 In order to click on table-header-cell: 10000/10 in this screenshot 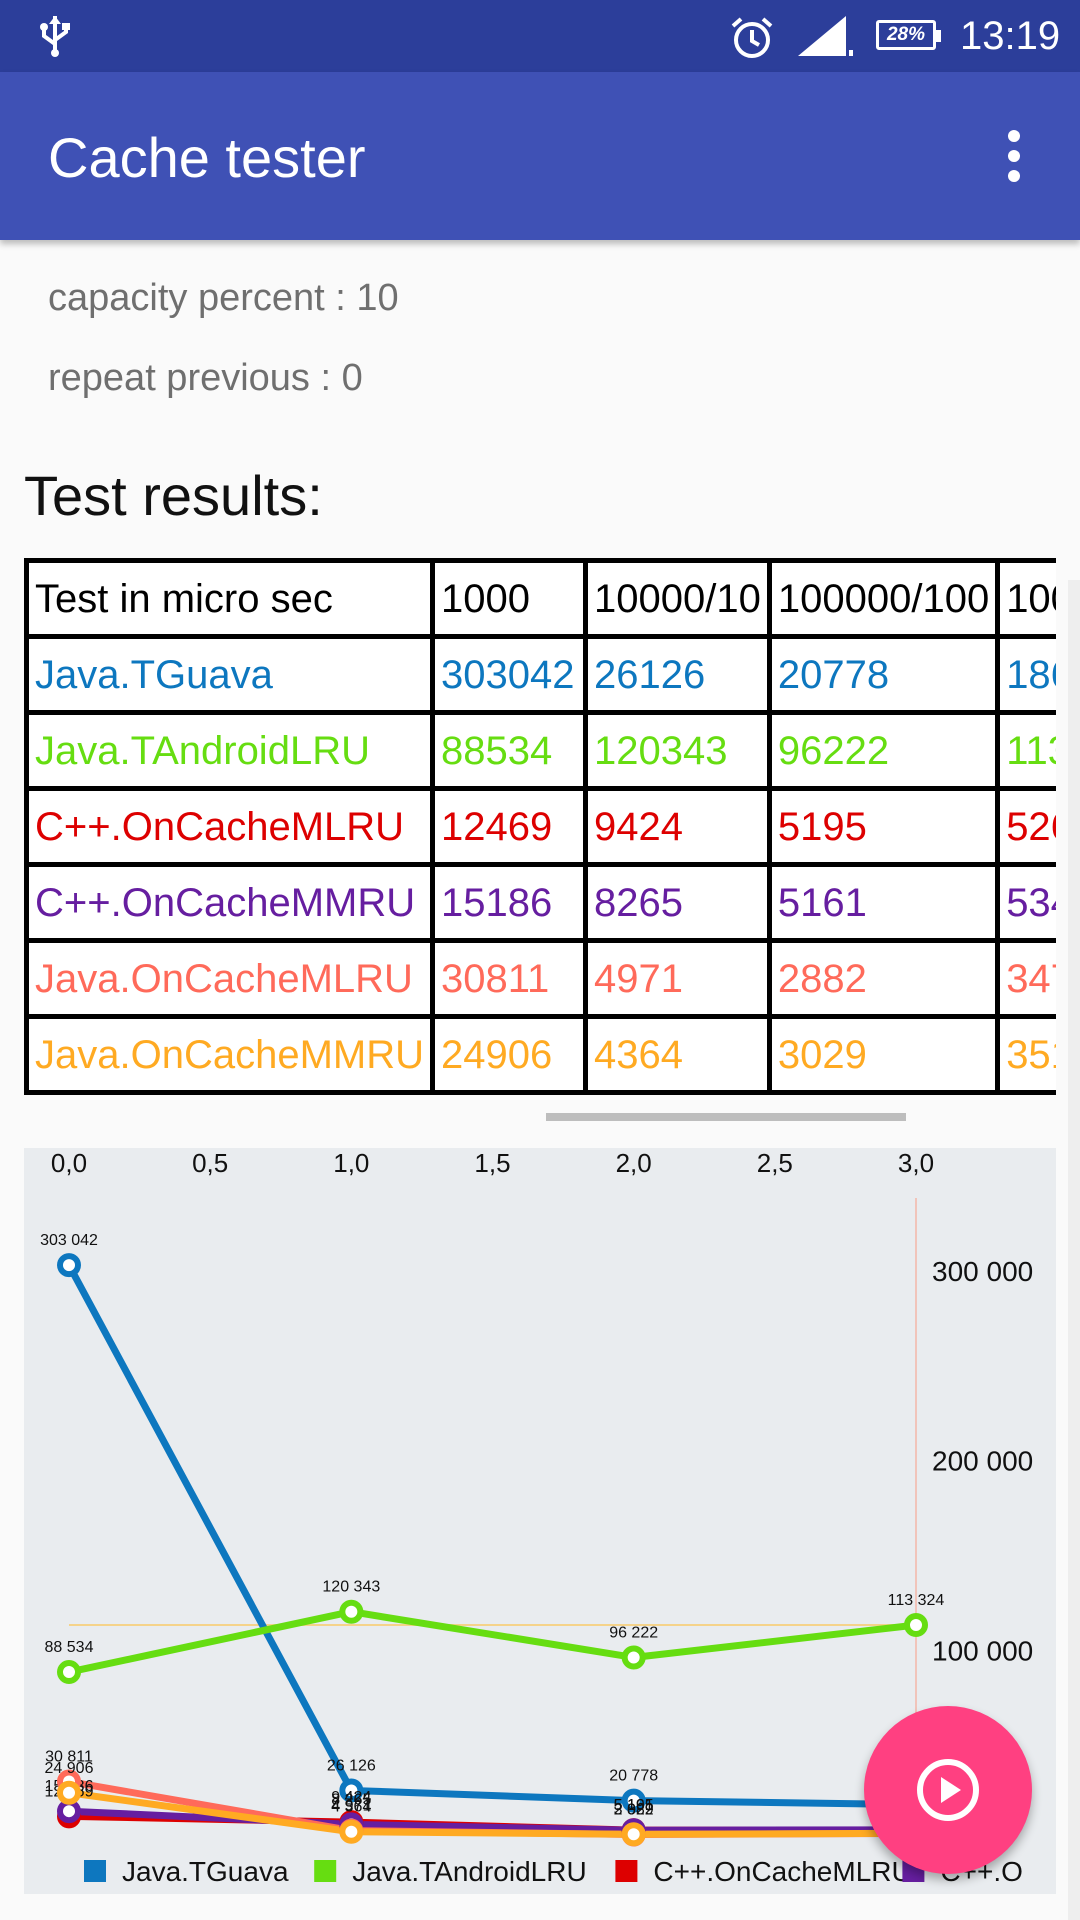, I will do `click(677, 598)`.